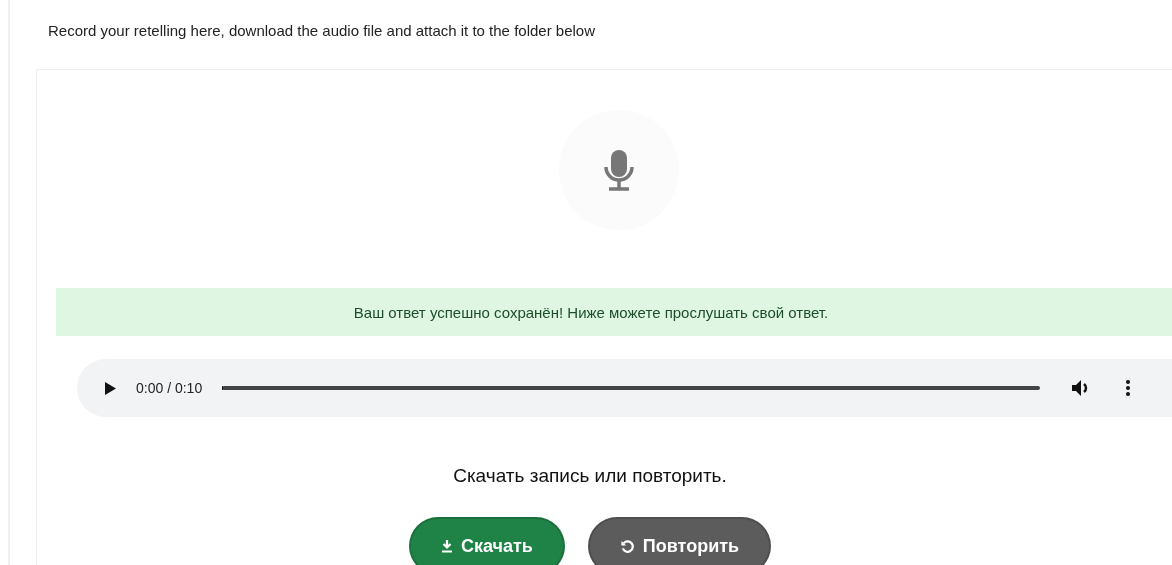  Describe the element at coordinates (679, 541) in the screenshot. I see `retry-button: Повторить` at that location.